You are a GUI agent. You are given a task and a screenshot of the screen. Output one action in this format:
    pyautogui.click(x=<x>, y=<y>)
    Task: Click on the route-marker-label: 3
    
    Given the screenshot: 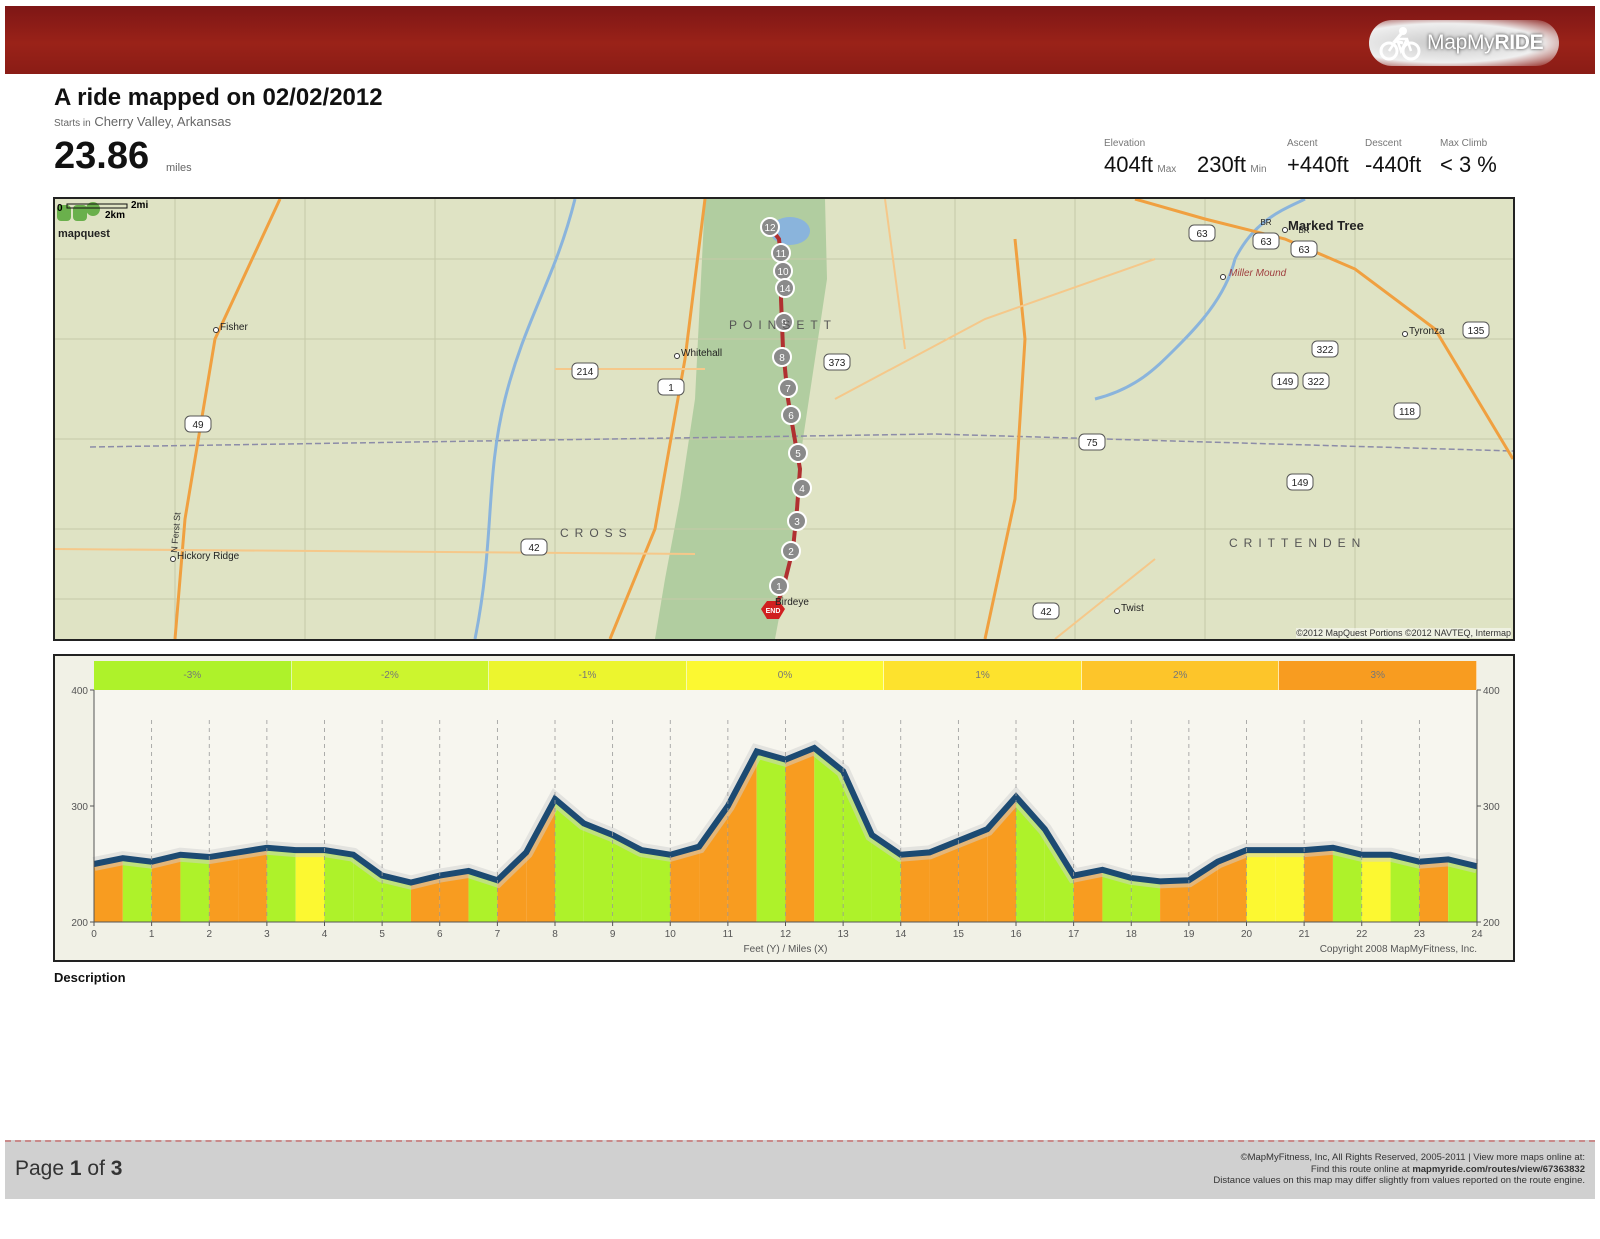 What is the action you would take?
    pyautogui.click(x=797, y=522)
    